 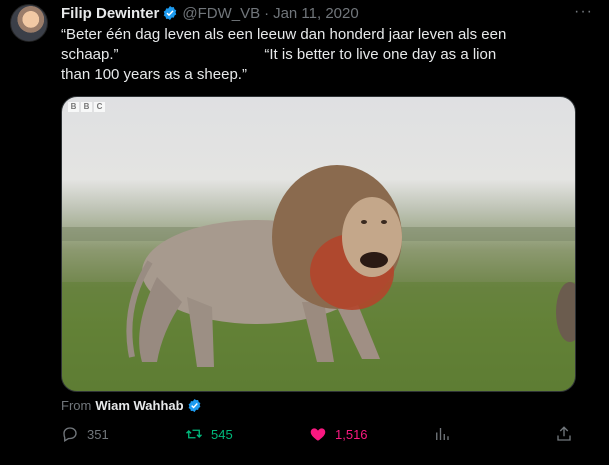 What do you see at coordinates (139, 405) in the screenshot?
I see `attribution-source: Wiam Wahhab` at bounding box center [139, 405].